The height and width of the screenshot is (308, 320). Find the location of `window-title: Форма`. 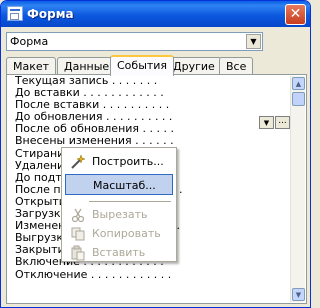

window-title: Форма is located at coordinates (50, 14).